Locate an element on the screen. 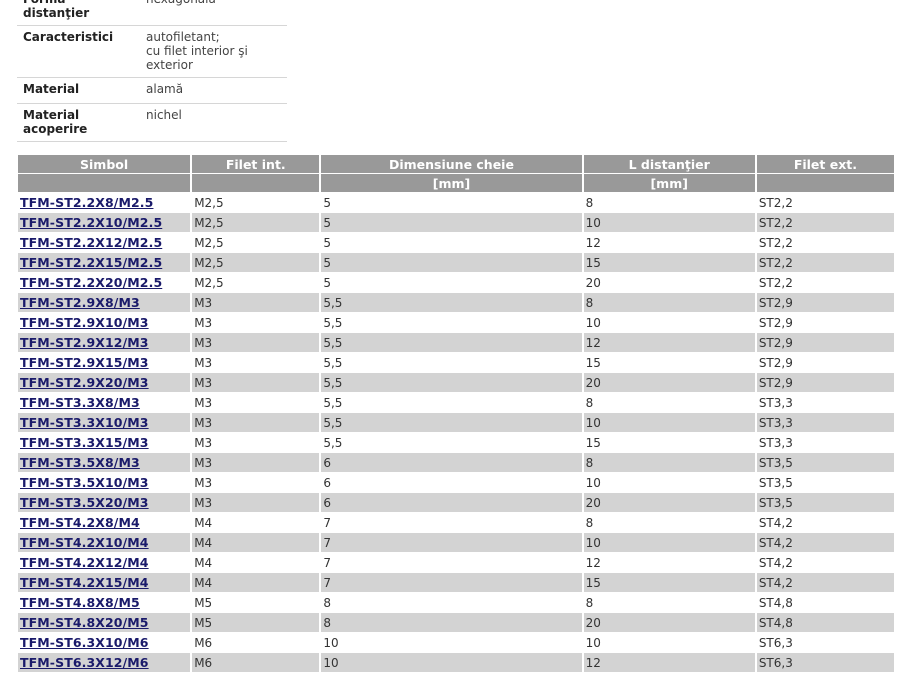 This screenshot has height=675, width=900. cell-simbol: TFM-ST6.3X10/M6 is located at coordinates (104, 642).